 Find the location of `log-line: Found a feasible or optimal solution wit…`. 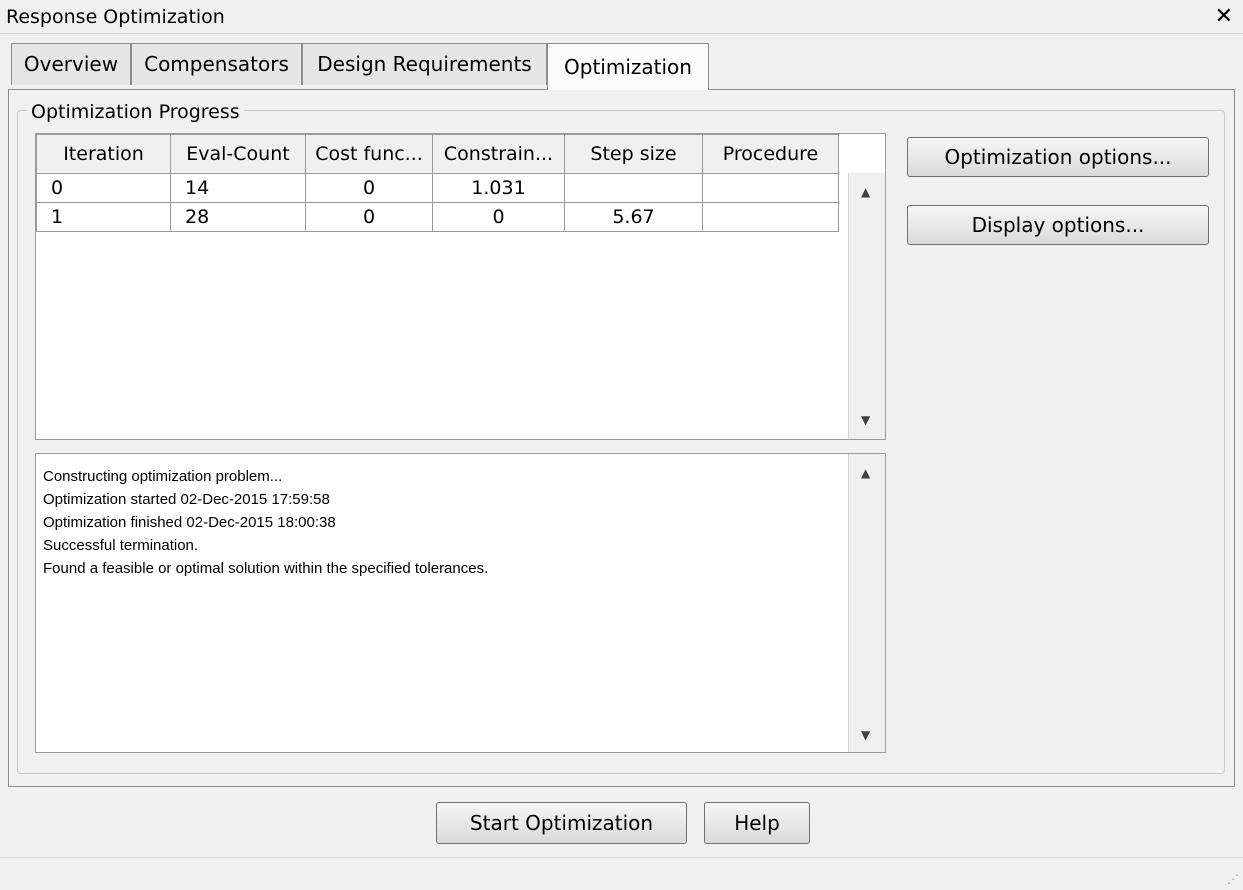

log-line: Found a feasible or optimal solution wit… is located at coordinates (266, 568).